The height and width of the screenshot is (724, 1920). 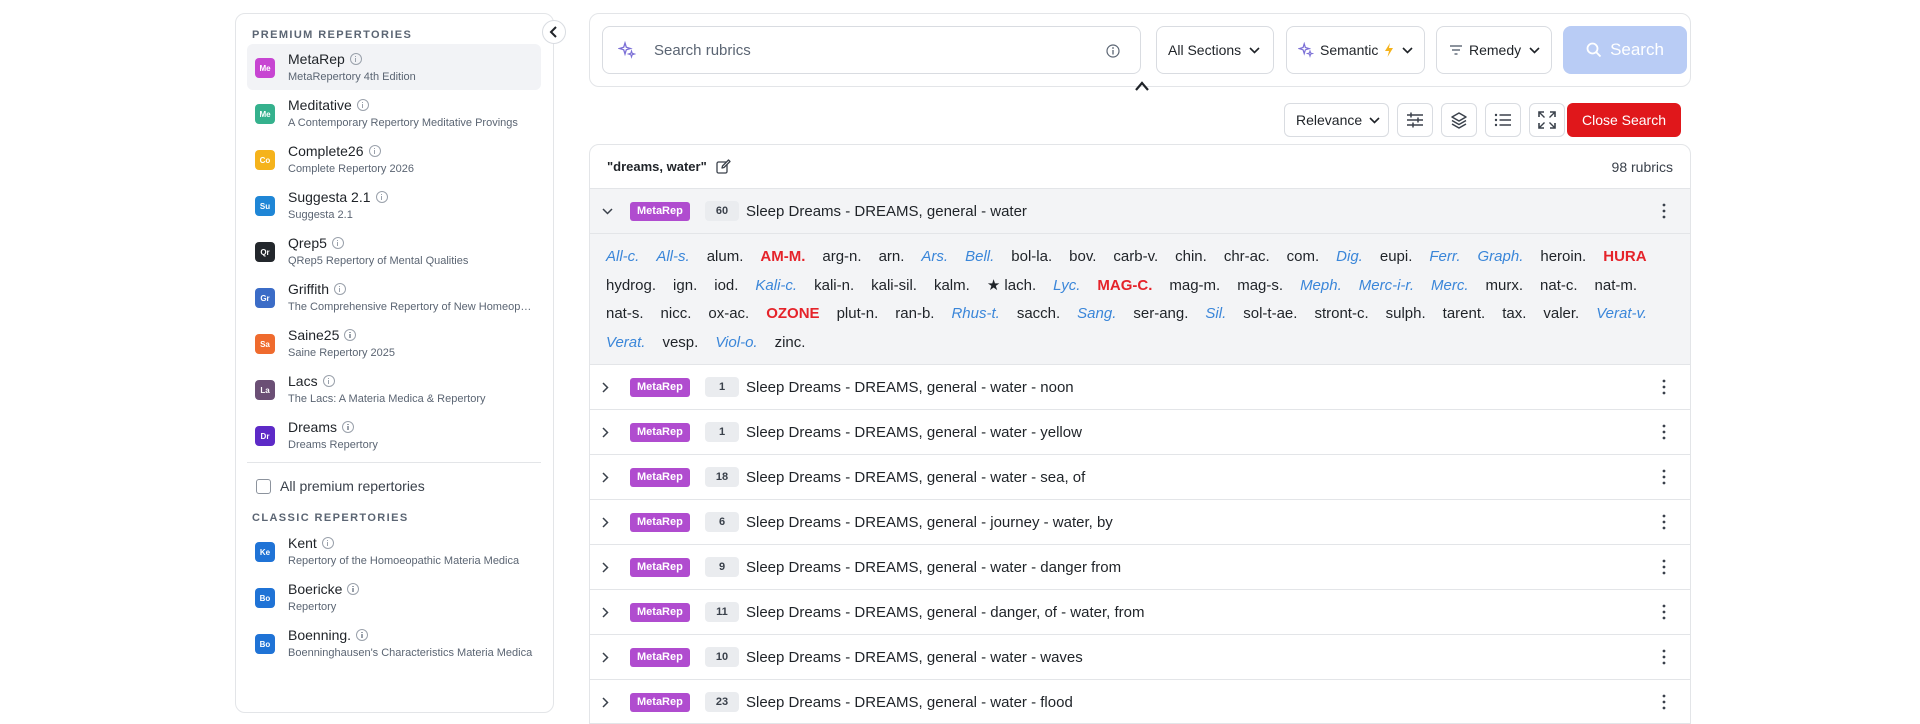 I want to click on remedy-item: nat-c., so click(x=1559, y=286).